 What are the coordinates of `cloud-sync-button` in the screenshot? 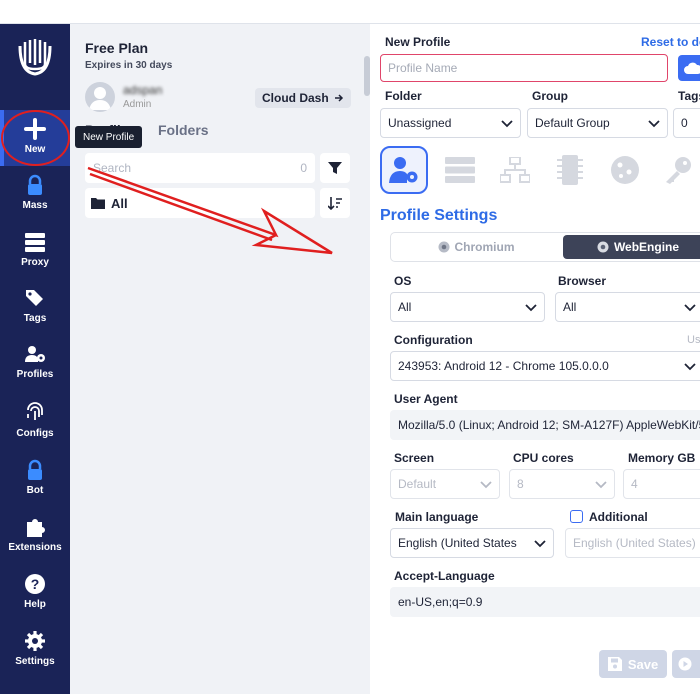 It's located at (689, 68).